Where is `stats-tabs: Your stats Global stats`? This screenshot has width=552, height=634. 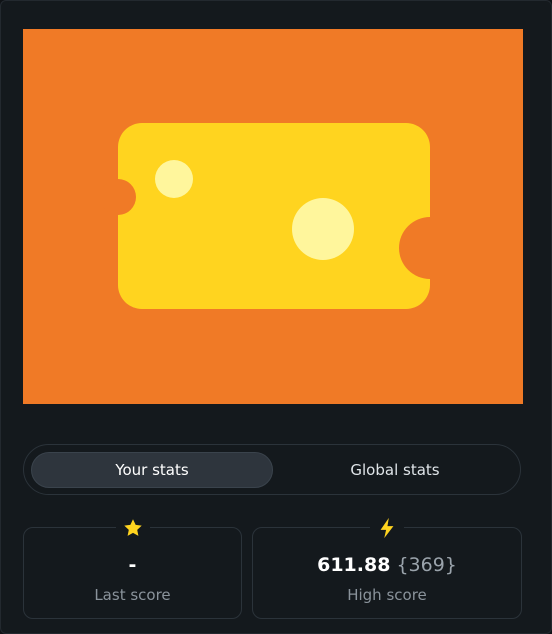 stats-tabs: Your stats Global stats is located at coordinates (272, 469).